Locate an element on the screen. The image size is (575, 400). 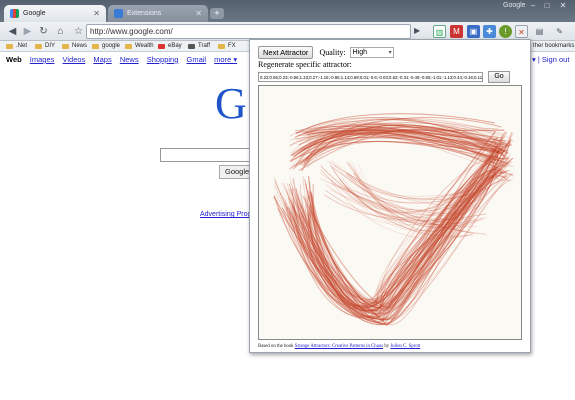
bookmark-diy: DIY is located at coordinates (45, 46).